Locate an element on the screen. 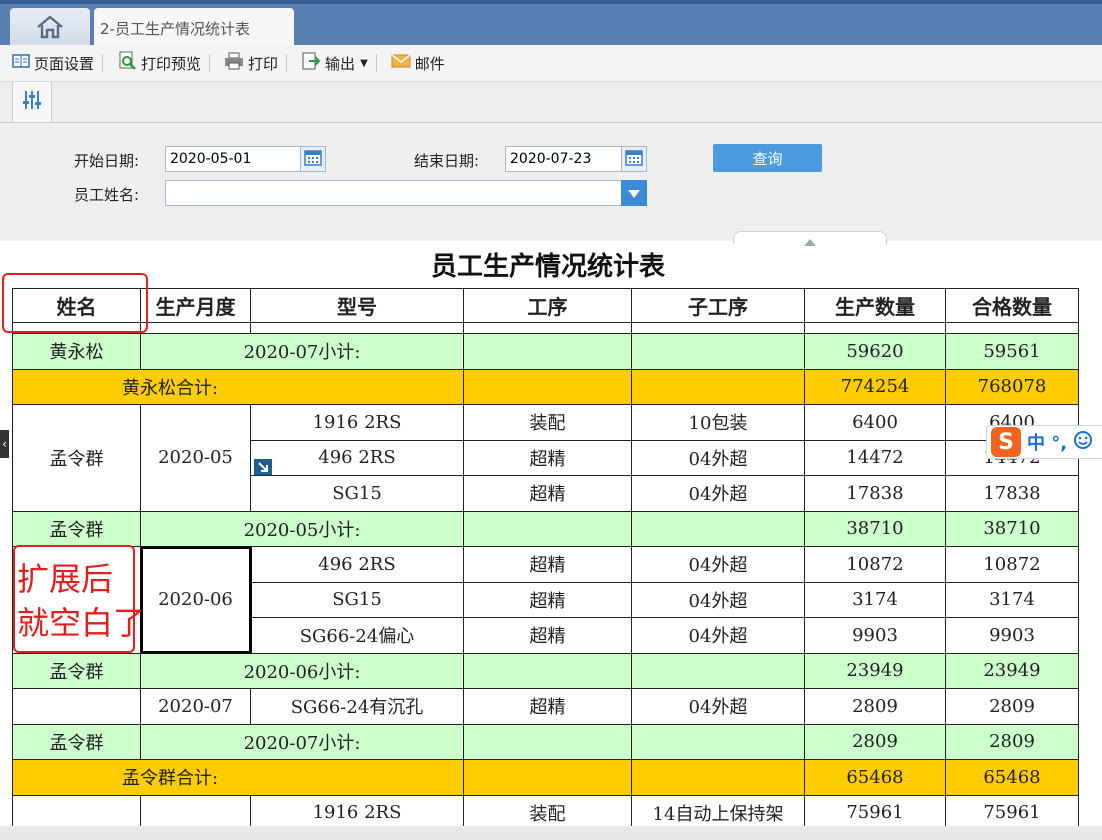 Image resolution: width=1102 pixels, height=840 pixels. cell-total-label: 黄永松合计: is located at coordinates (238, 386).